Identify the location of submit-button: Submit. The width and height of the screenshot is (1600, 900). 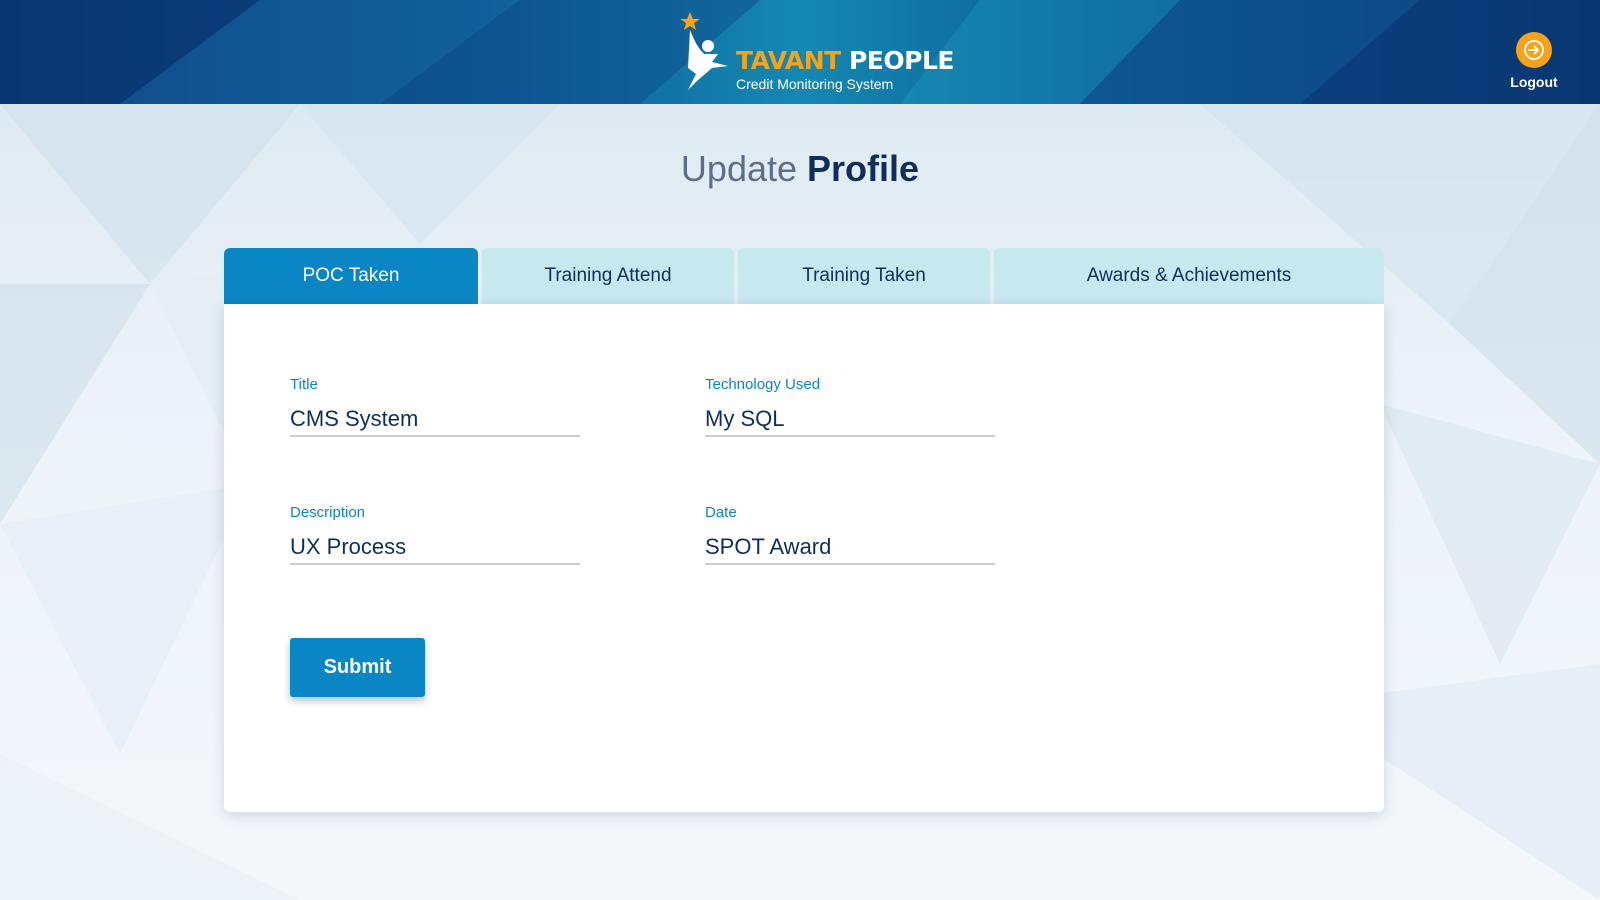
(357, 667).